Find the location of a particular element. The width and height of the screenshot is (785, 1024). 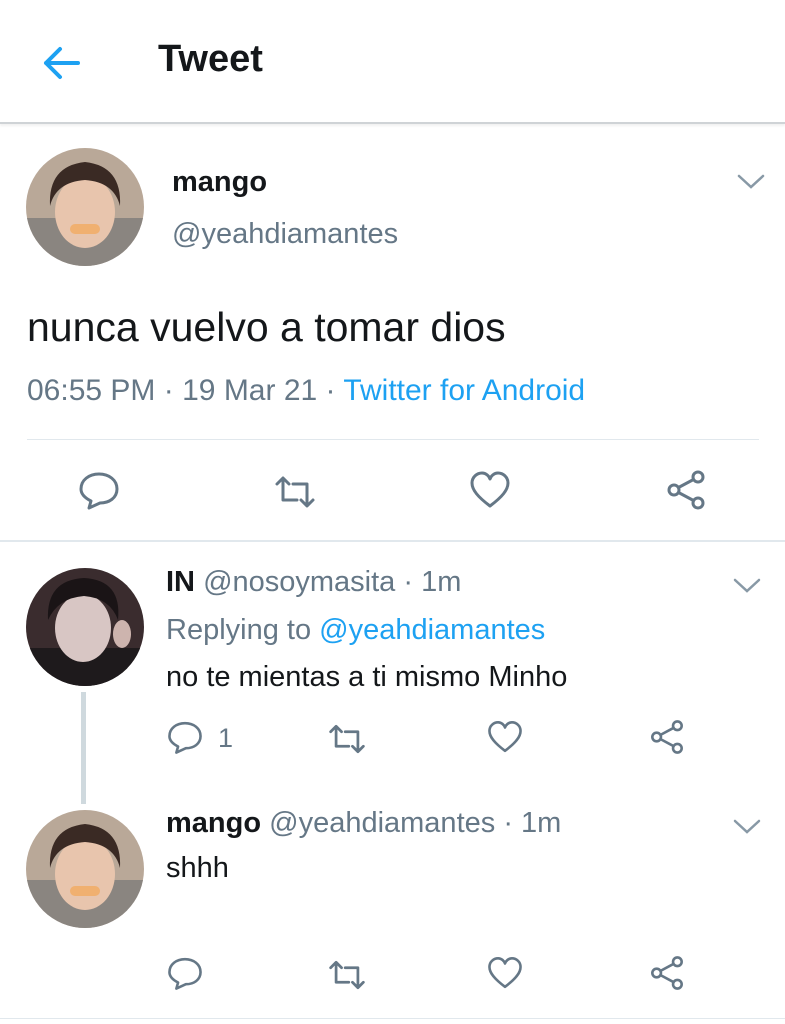

author-name: IN is located at coordinates (180, 582).